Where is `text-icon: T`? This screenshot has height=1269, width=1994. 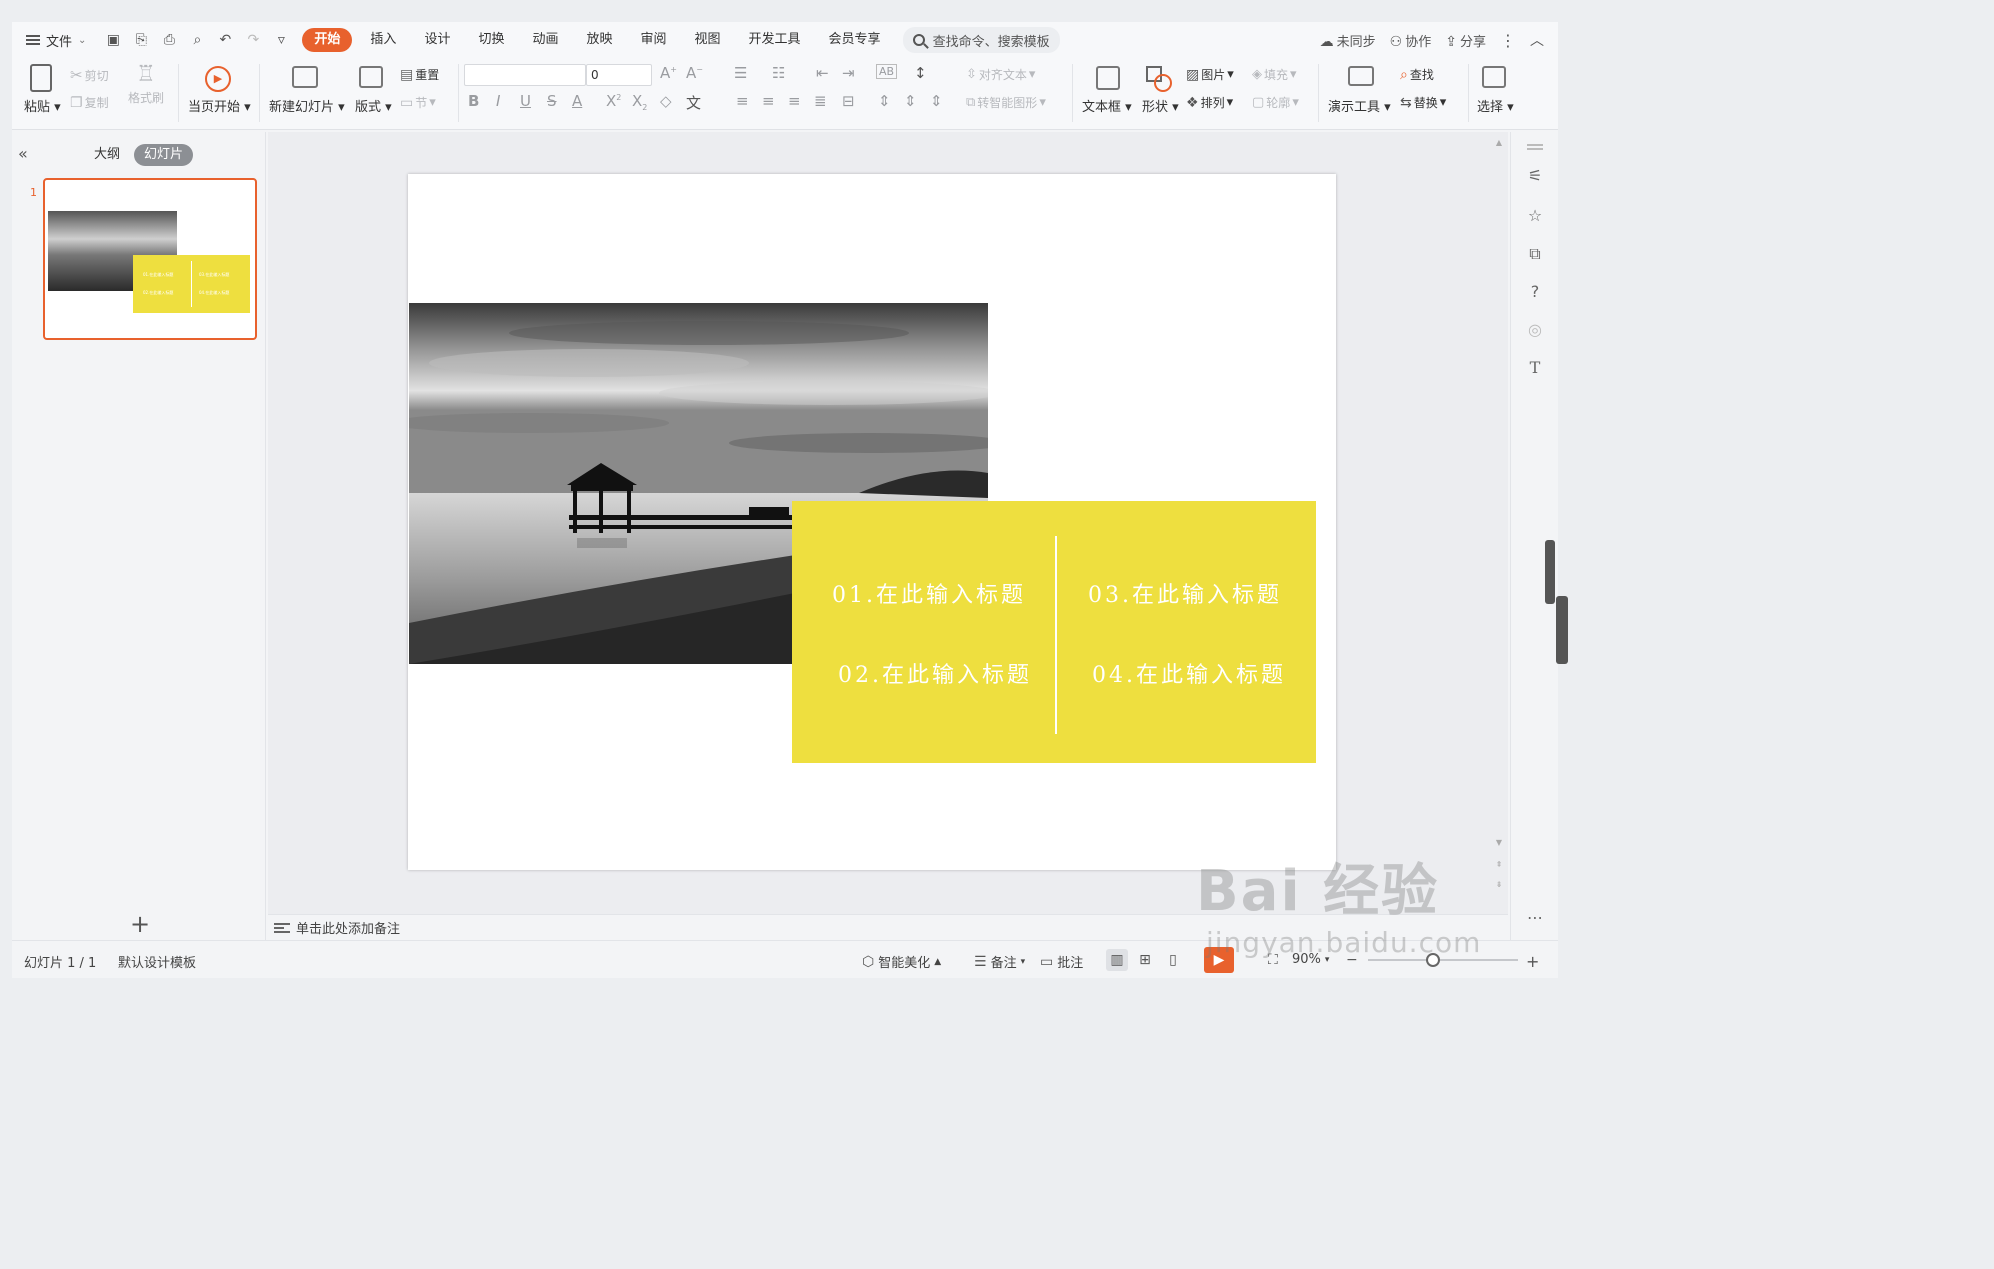 text-icon: T is located at coordinates (1535, 367).